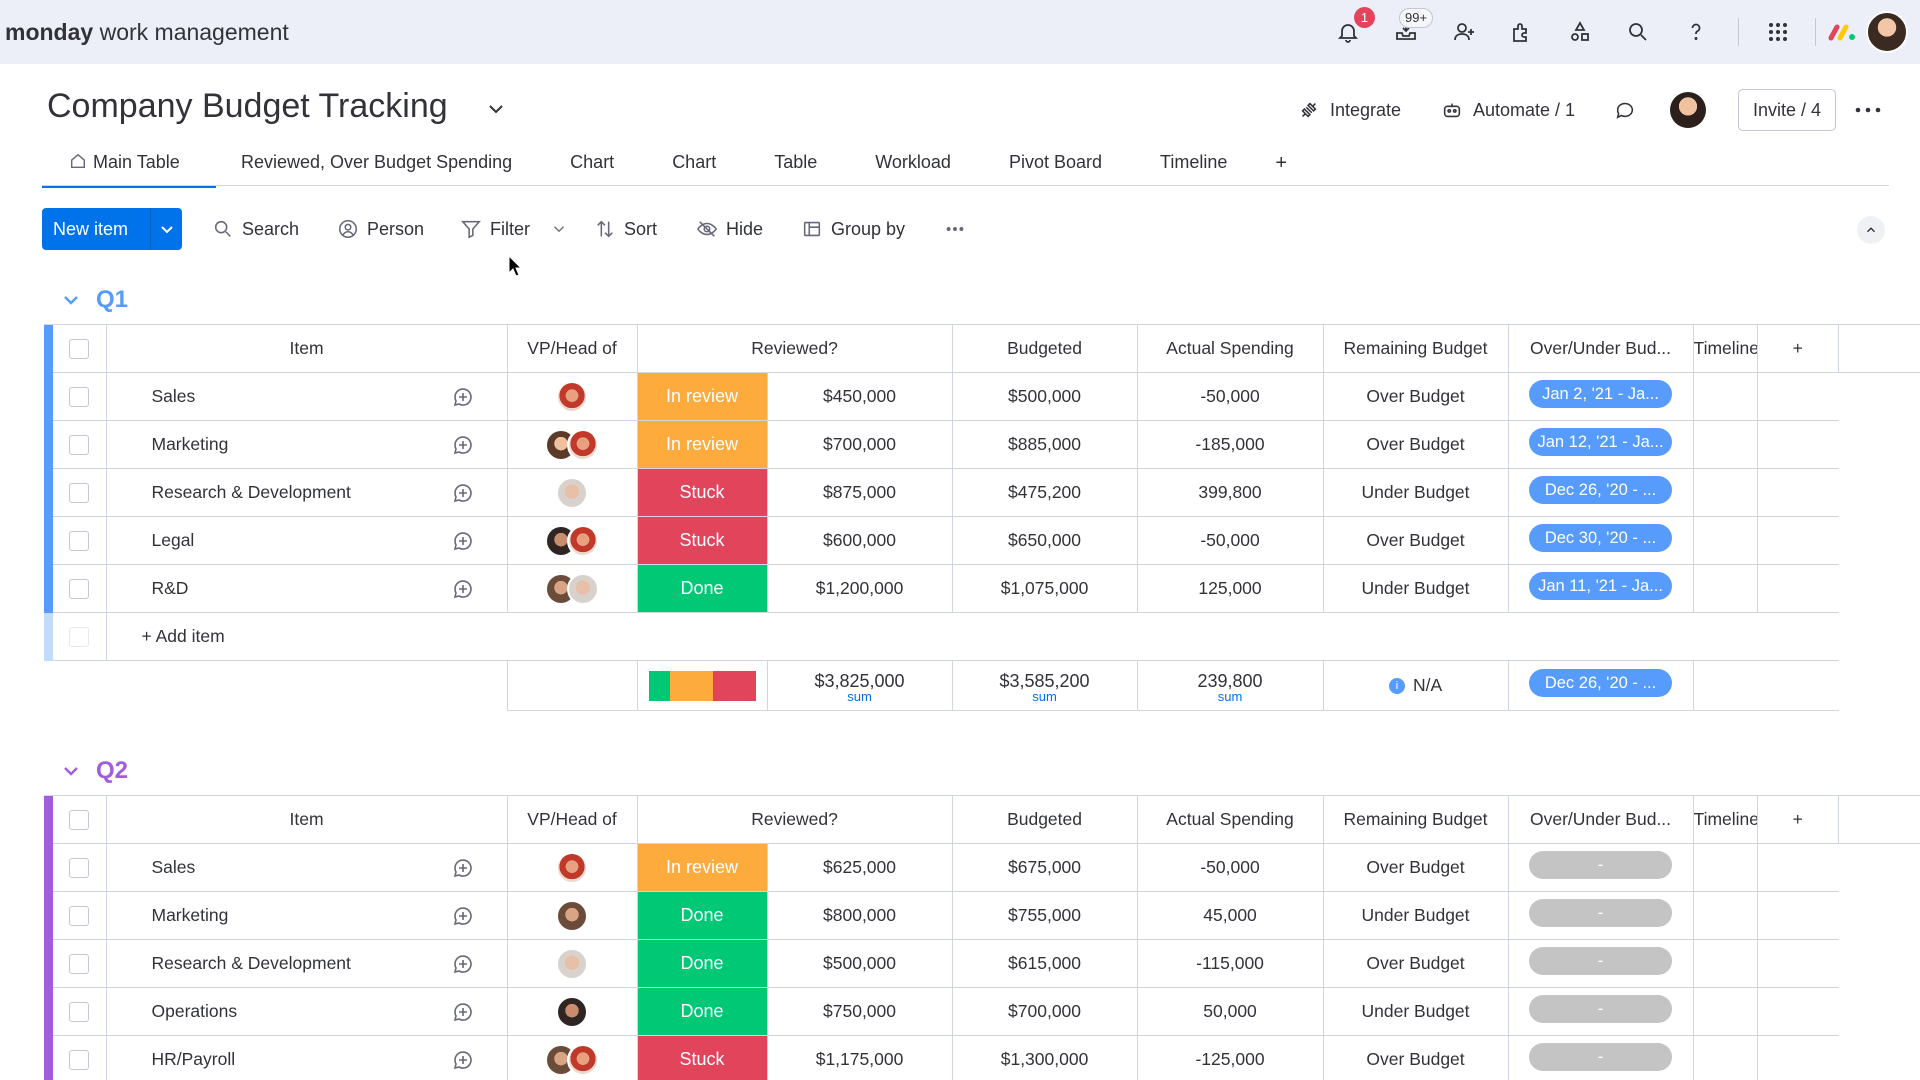 The image size is (1920, 1080). I want to click on more-options-icon, so click(1868, 110).